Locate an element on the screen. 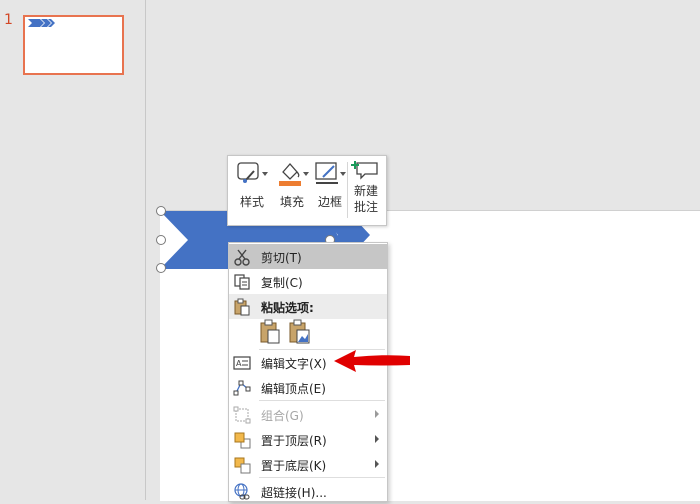 The width and height of the screenshot is (700, 504). toolbar-separator is located at coordinates (347, 190).